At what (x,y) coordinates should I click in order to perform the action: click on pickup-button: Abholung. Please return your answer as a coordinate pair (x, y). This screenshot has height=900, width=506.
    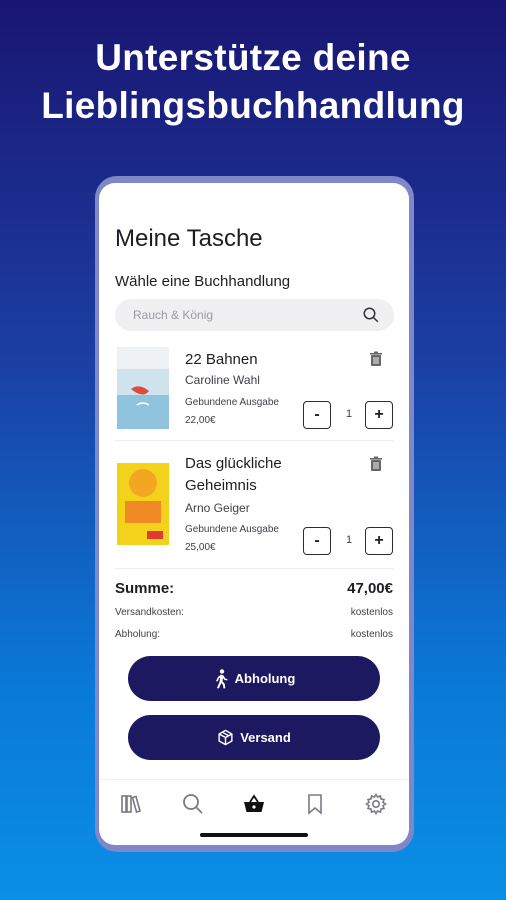
    Looking at the image, I should click on (254, 678).